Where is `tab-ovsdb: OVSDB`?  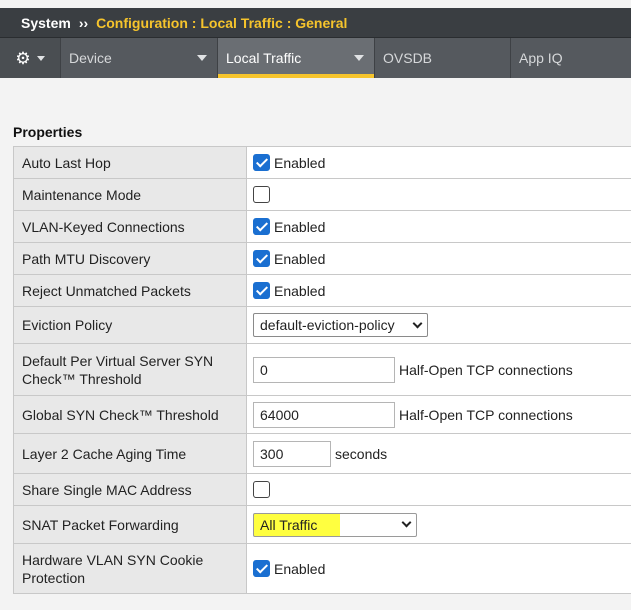
tab-ovsdb: OVSDB is located at coordinates (443, 58).